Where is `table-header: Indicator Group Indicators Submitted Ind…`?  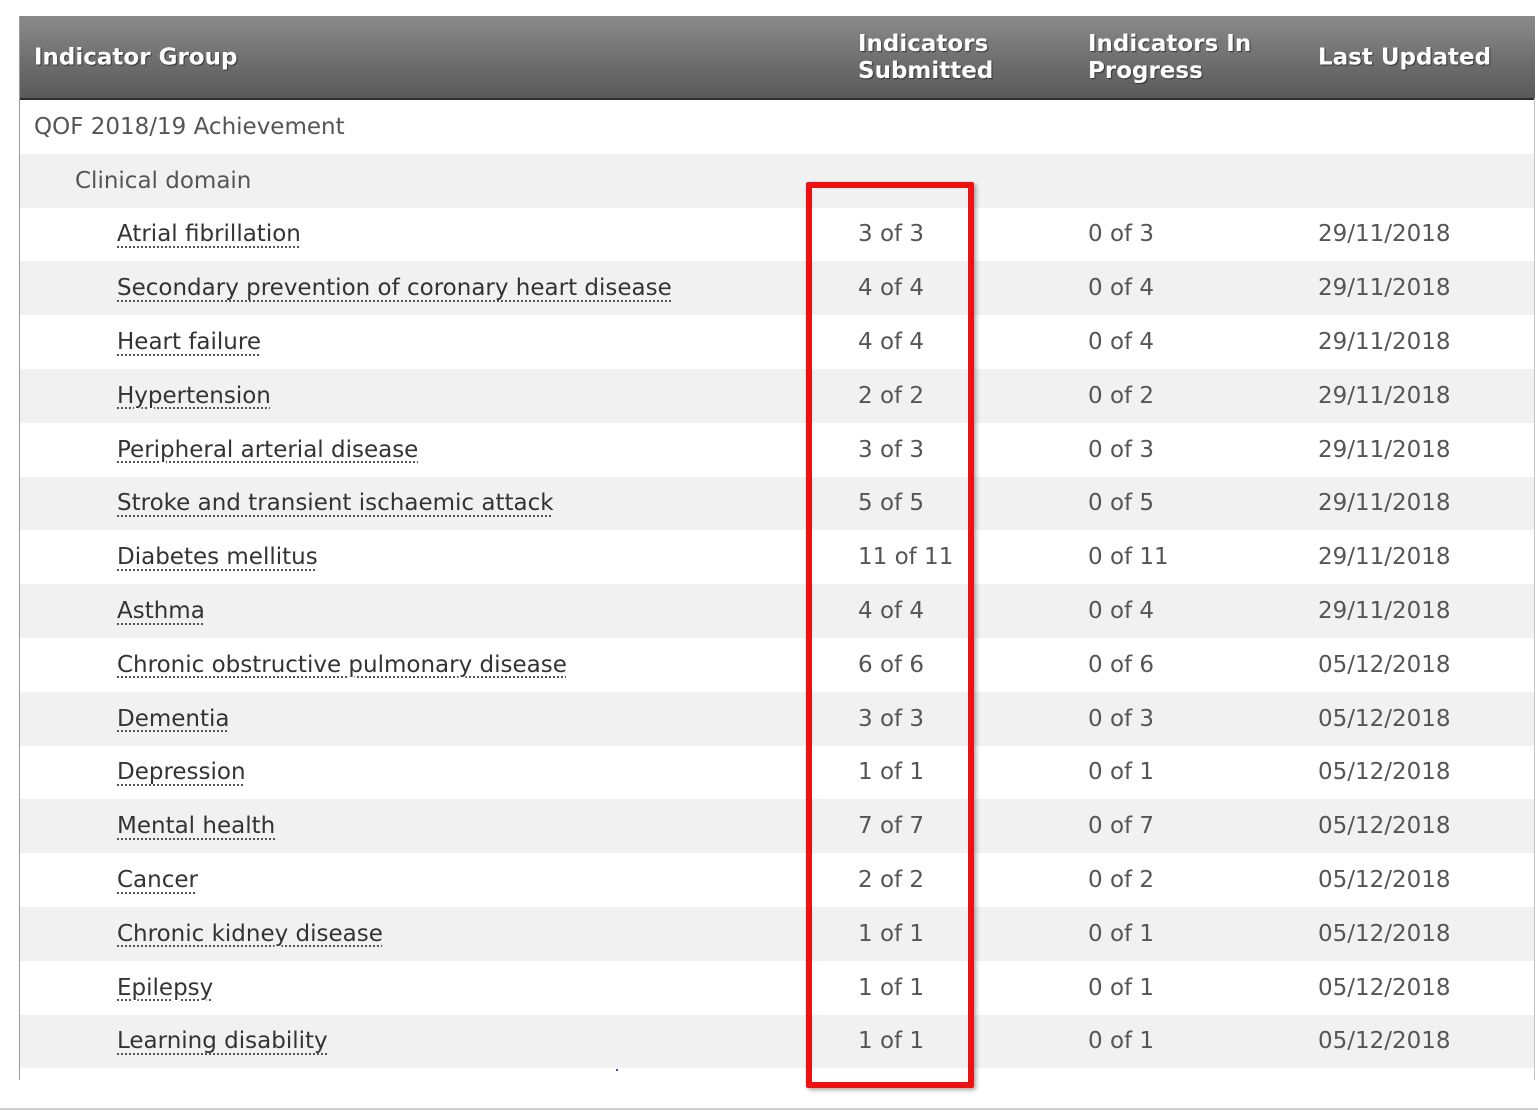
table-header: Indicator Group Indicators Submitted Ind… is located at coordinates (777, 58).